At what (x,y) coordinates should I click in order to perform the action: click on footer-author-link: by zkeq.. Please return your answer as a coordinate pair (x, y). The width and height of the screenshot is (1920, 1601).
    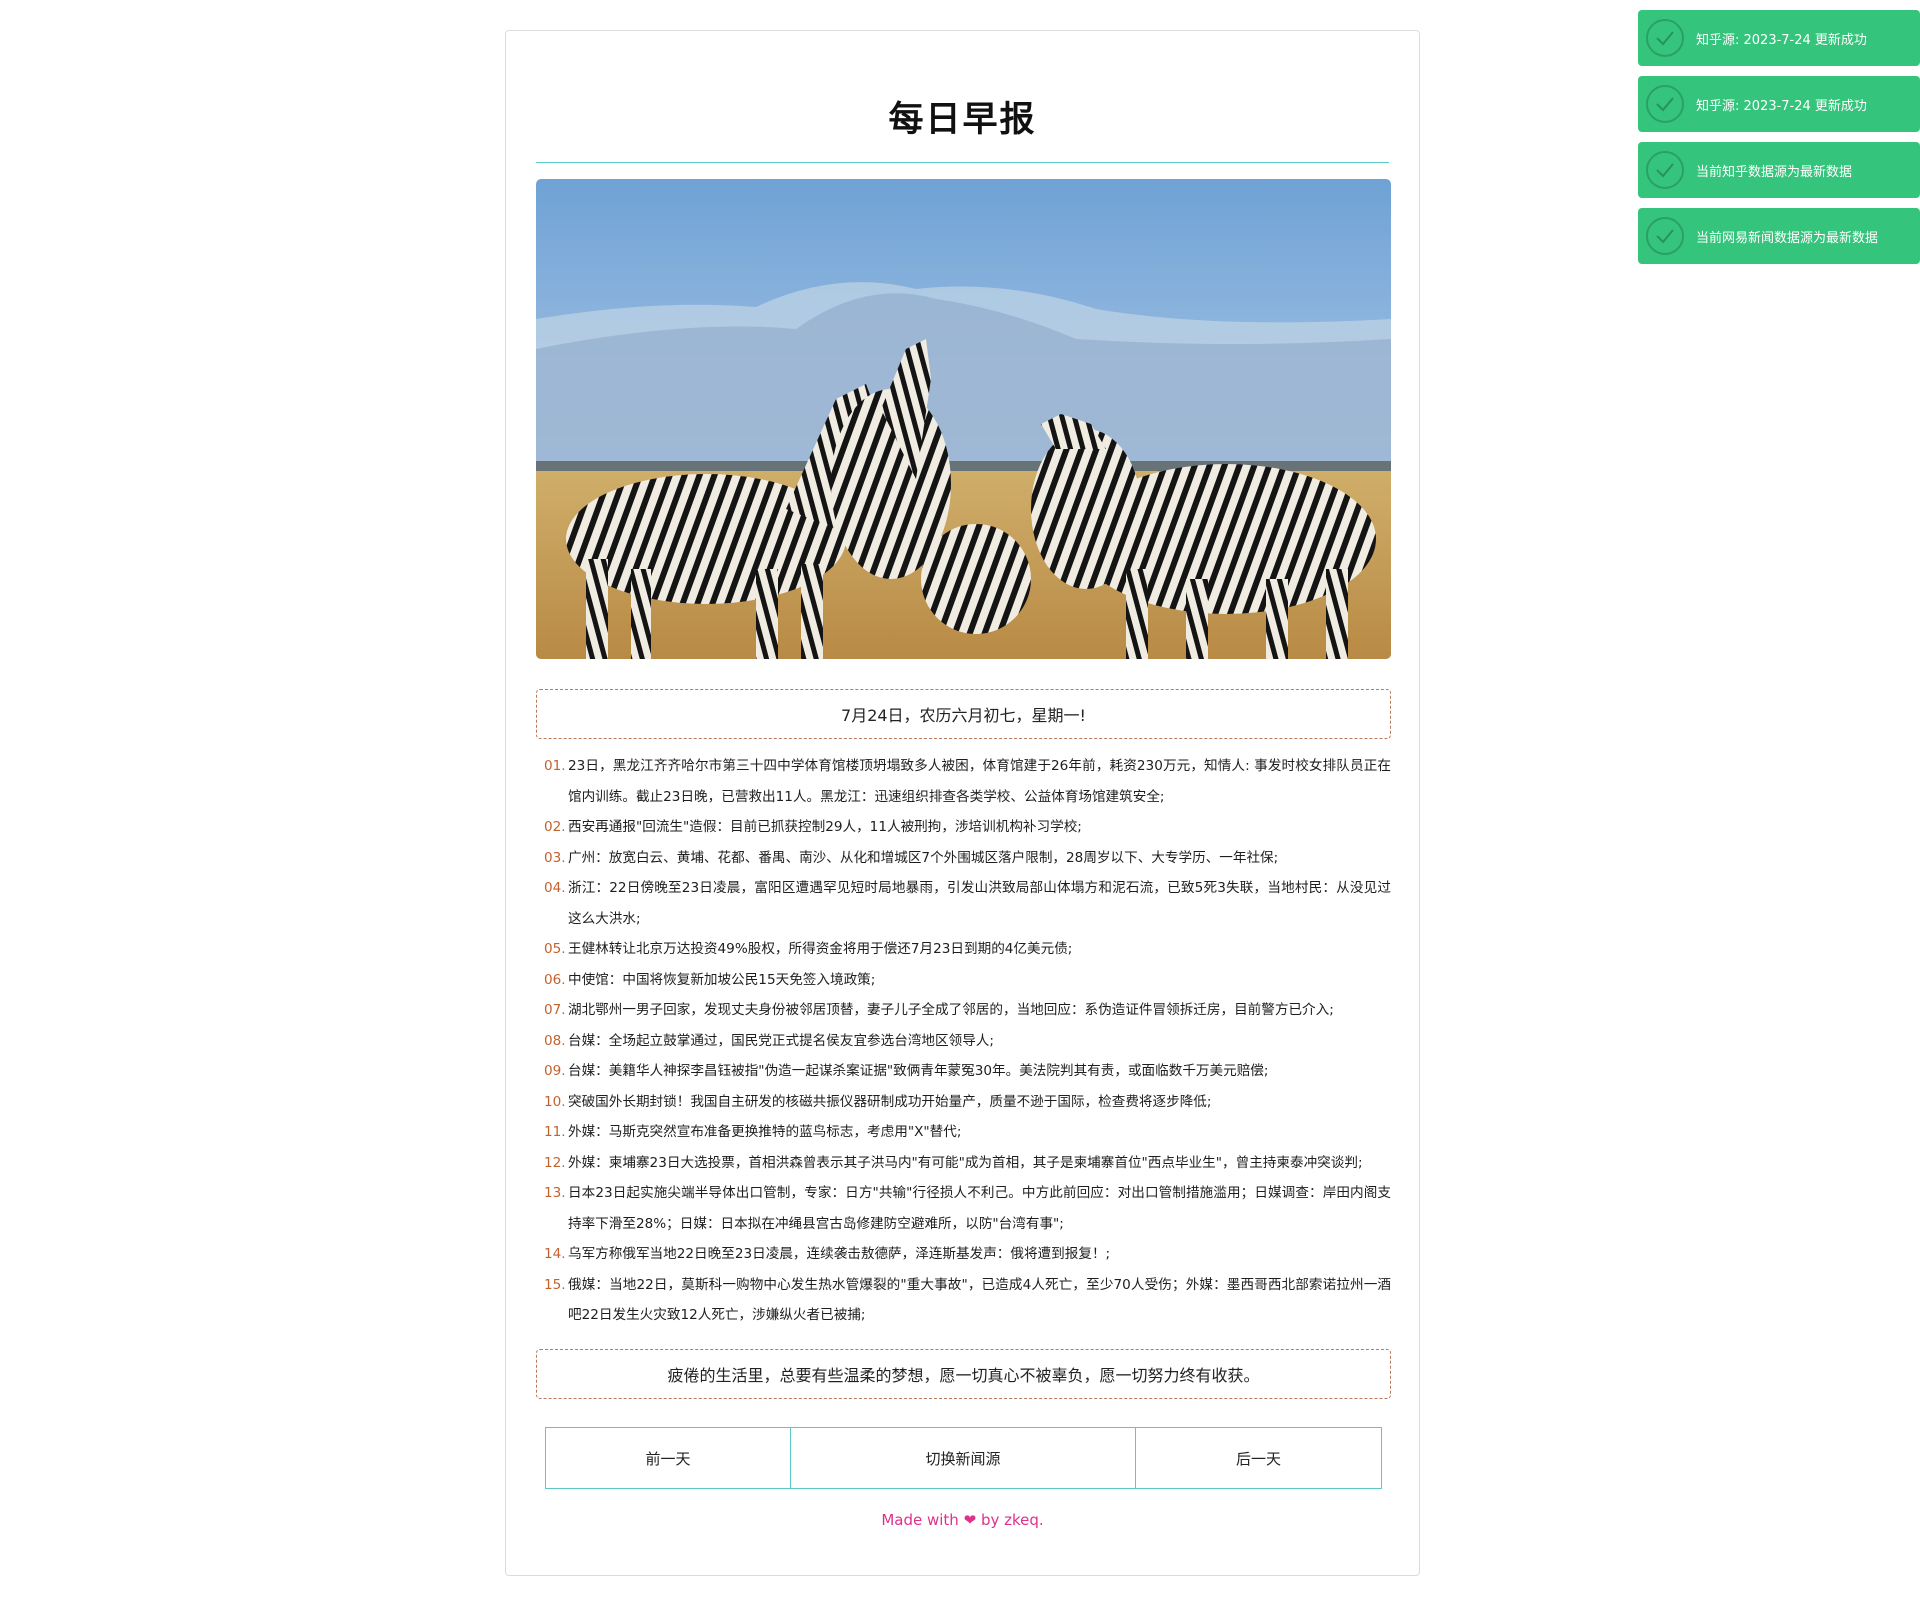
    Looking at the image, I should click on (1012, 1520).